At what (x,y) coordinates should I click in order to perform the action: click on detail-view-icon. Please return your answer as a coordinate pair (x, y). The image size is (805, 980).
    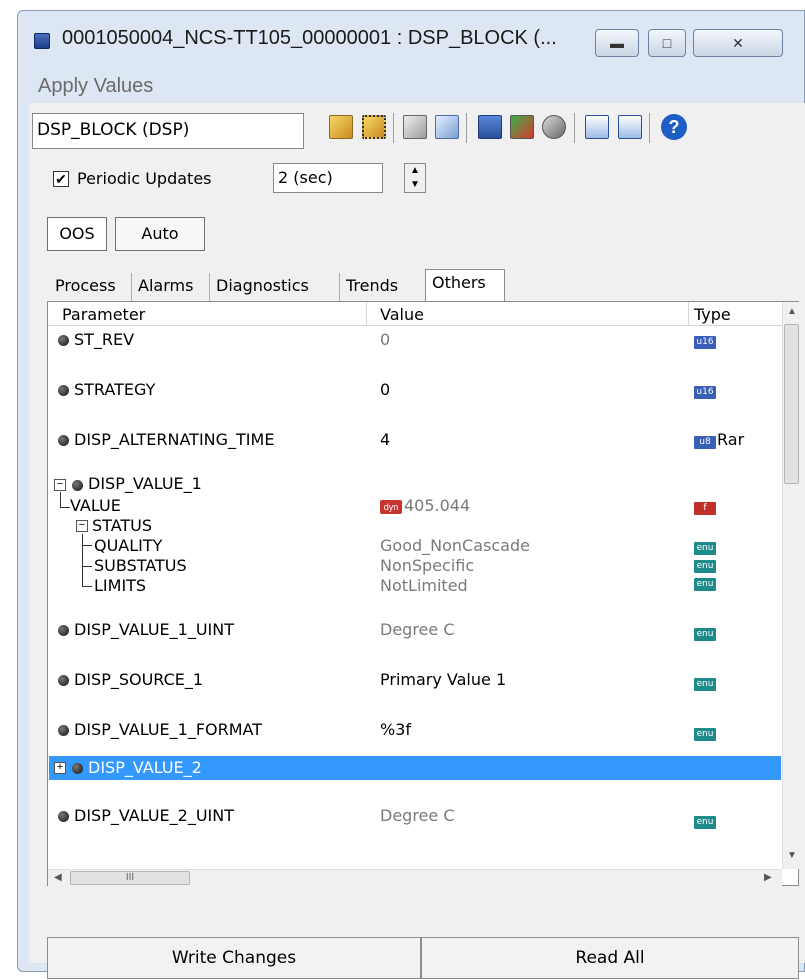
    Looking at the image, I should click on (630, 127).